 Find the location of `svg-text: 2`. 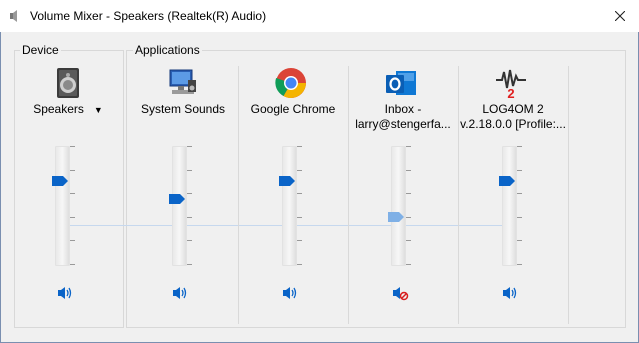

svg-text: 2 is located at coordinates (510, 93).